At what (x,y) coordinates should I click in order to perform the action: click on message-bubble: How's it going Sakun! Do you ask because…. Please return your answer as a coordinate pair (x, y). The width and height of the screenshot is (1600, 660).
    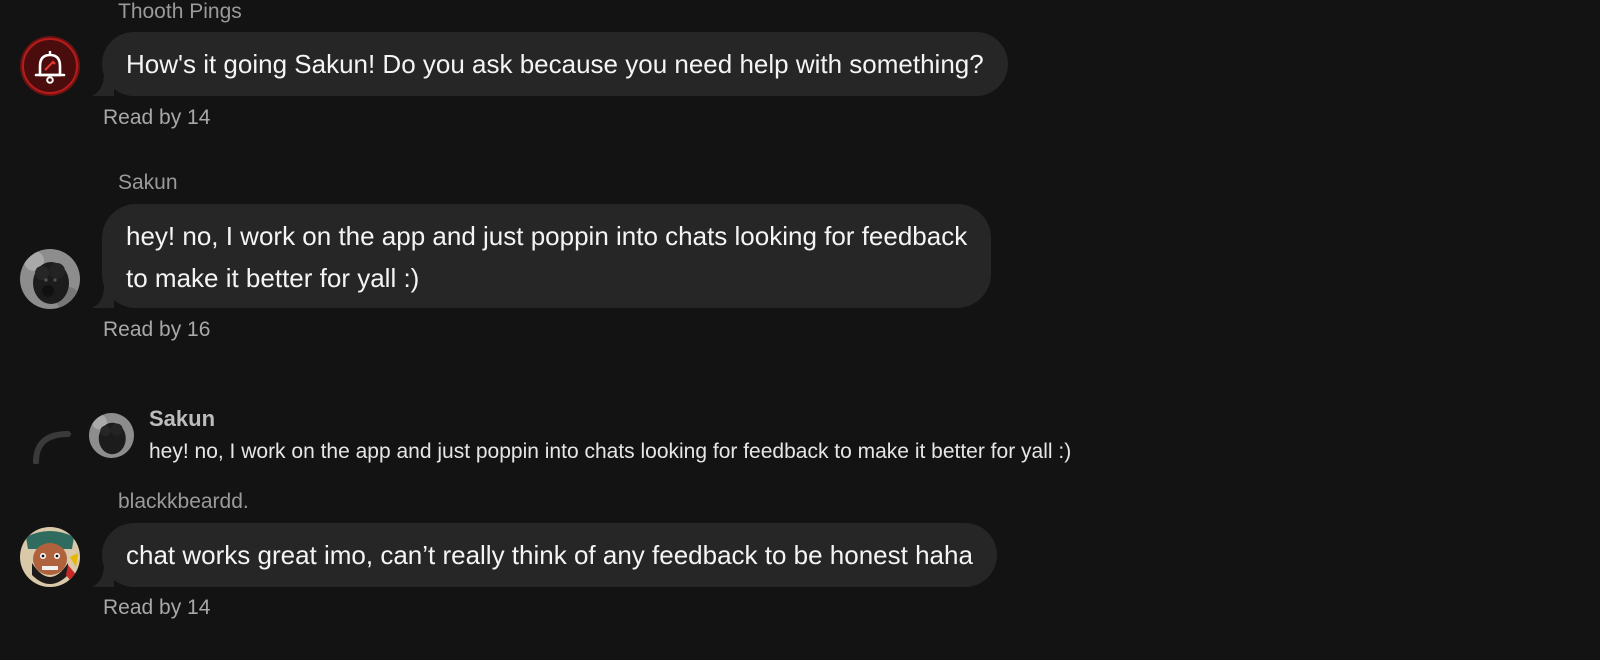
    Looking at the image, I should click on (550, 64).